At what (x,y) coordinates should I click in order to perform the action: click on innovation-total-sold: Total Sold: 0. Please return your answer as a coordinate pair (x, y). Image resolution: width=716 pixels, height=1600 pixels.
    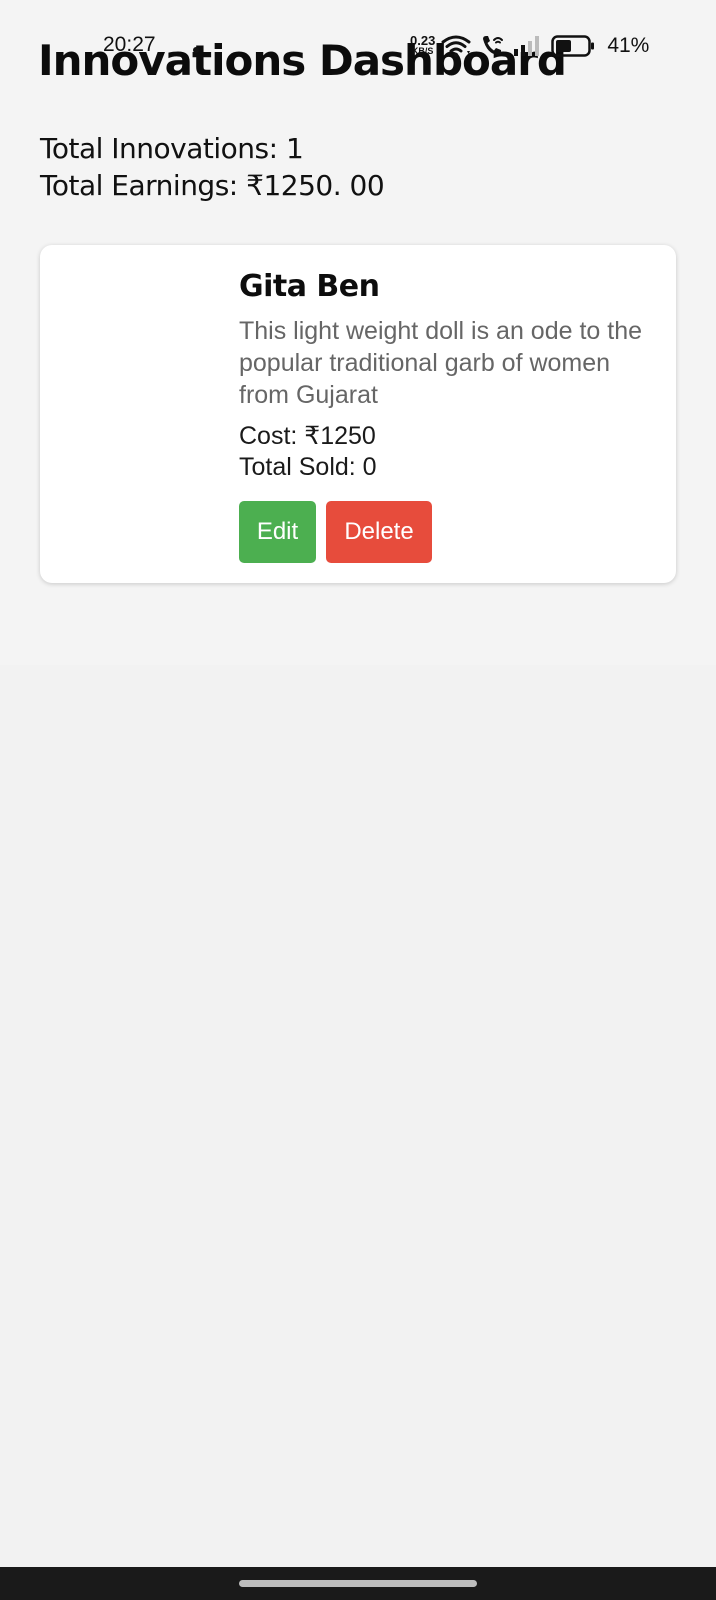
    Looking at the image, I should click on (308, 467).